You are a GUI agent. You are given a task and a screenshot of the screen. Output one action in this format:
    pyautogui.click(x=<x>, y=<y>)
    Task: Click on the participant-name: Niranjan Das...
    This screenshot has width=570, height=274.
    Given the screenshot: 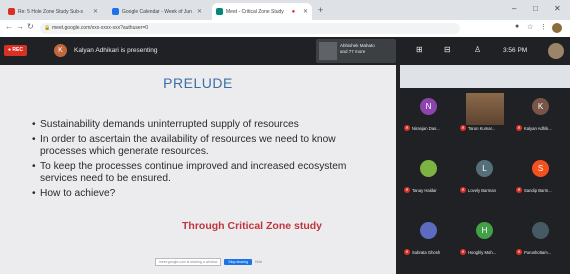 What is the action you would take?
    pyautogui.click(x=426, y=128)
    